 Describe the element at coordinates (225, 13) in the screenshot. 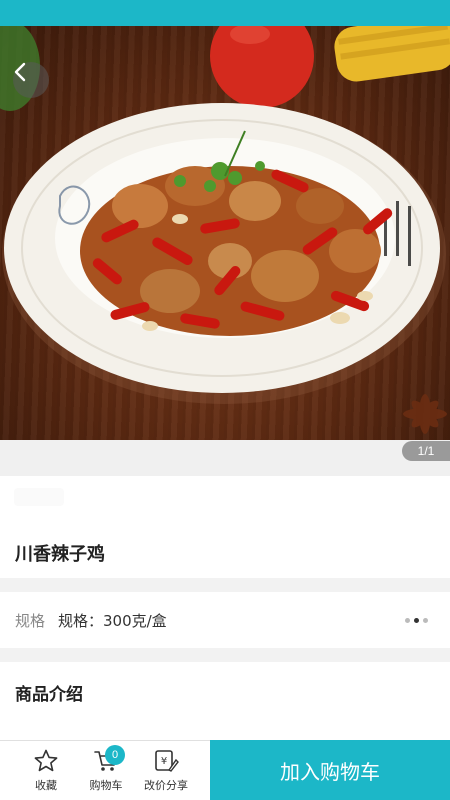

I see `status-bar` at that location.